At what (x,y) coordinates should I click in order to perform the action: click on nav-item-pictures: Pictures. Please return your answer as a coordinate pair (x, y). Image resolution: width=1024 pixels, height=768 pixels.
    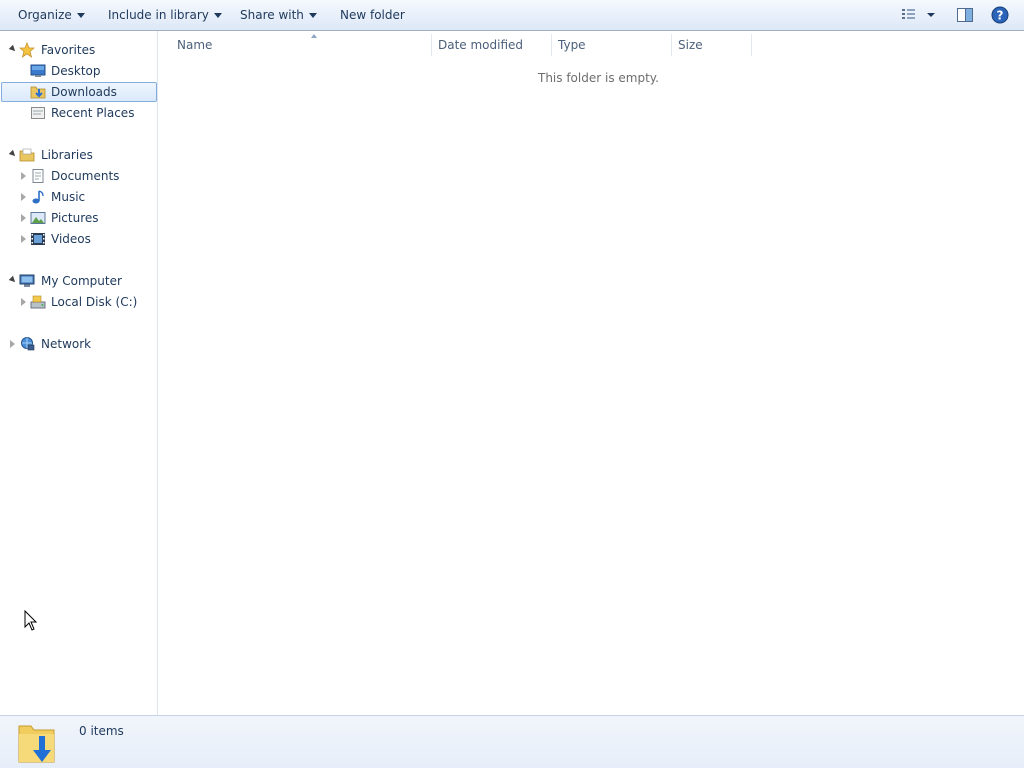
    Looking at the image, I should click on (75, 218).